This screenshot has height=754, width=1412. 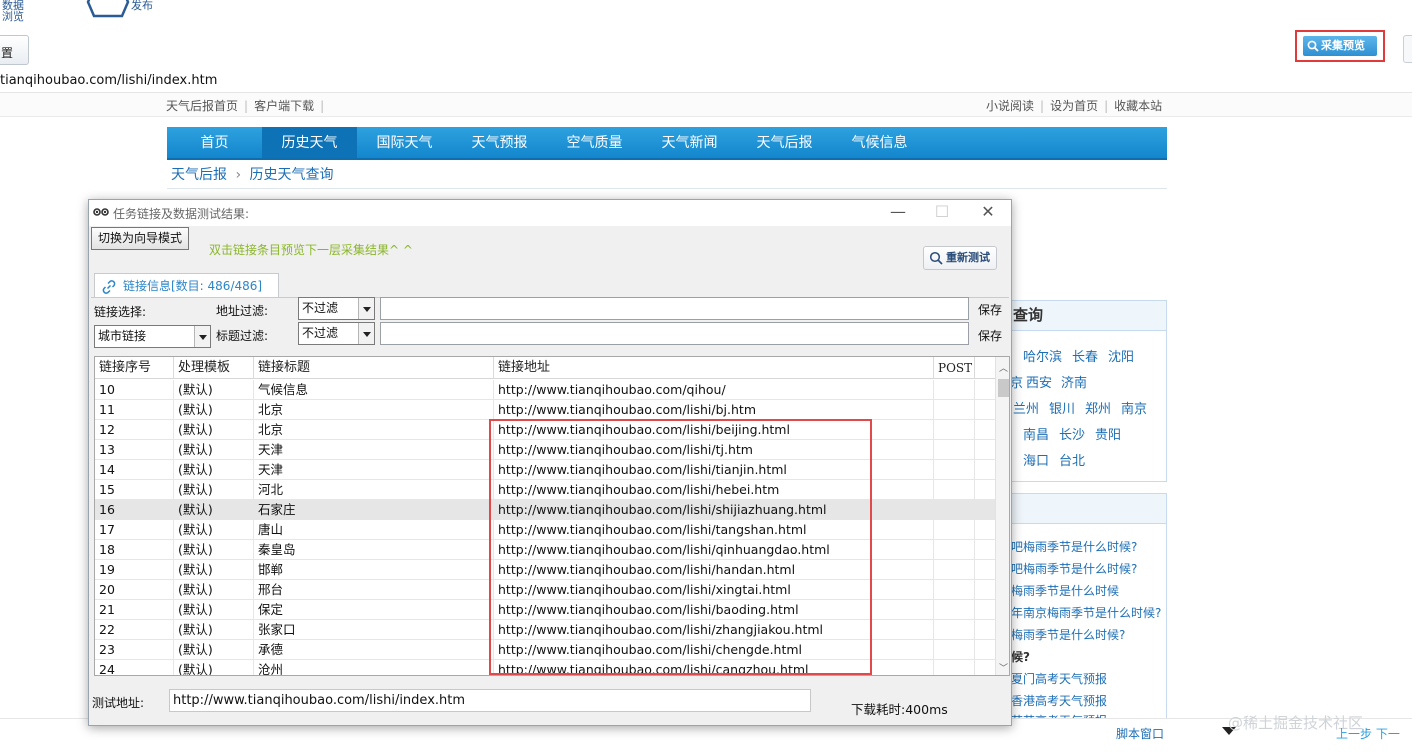 What do you see at coordinates (1003, 388) in the screenshot?
I see `scrollbar-thumb` at bounding box center [1003, 388].